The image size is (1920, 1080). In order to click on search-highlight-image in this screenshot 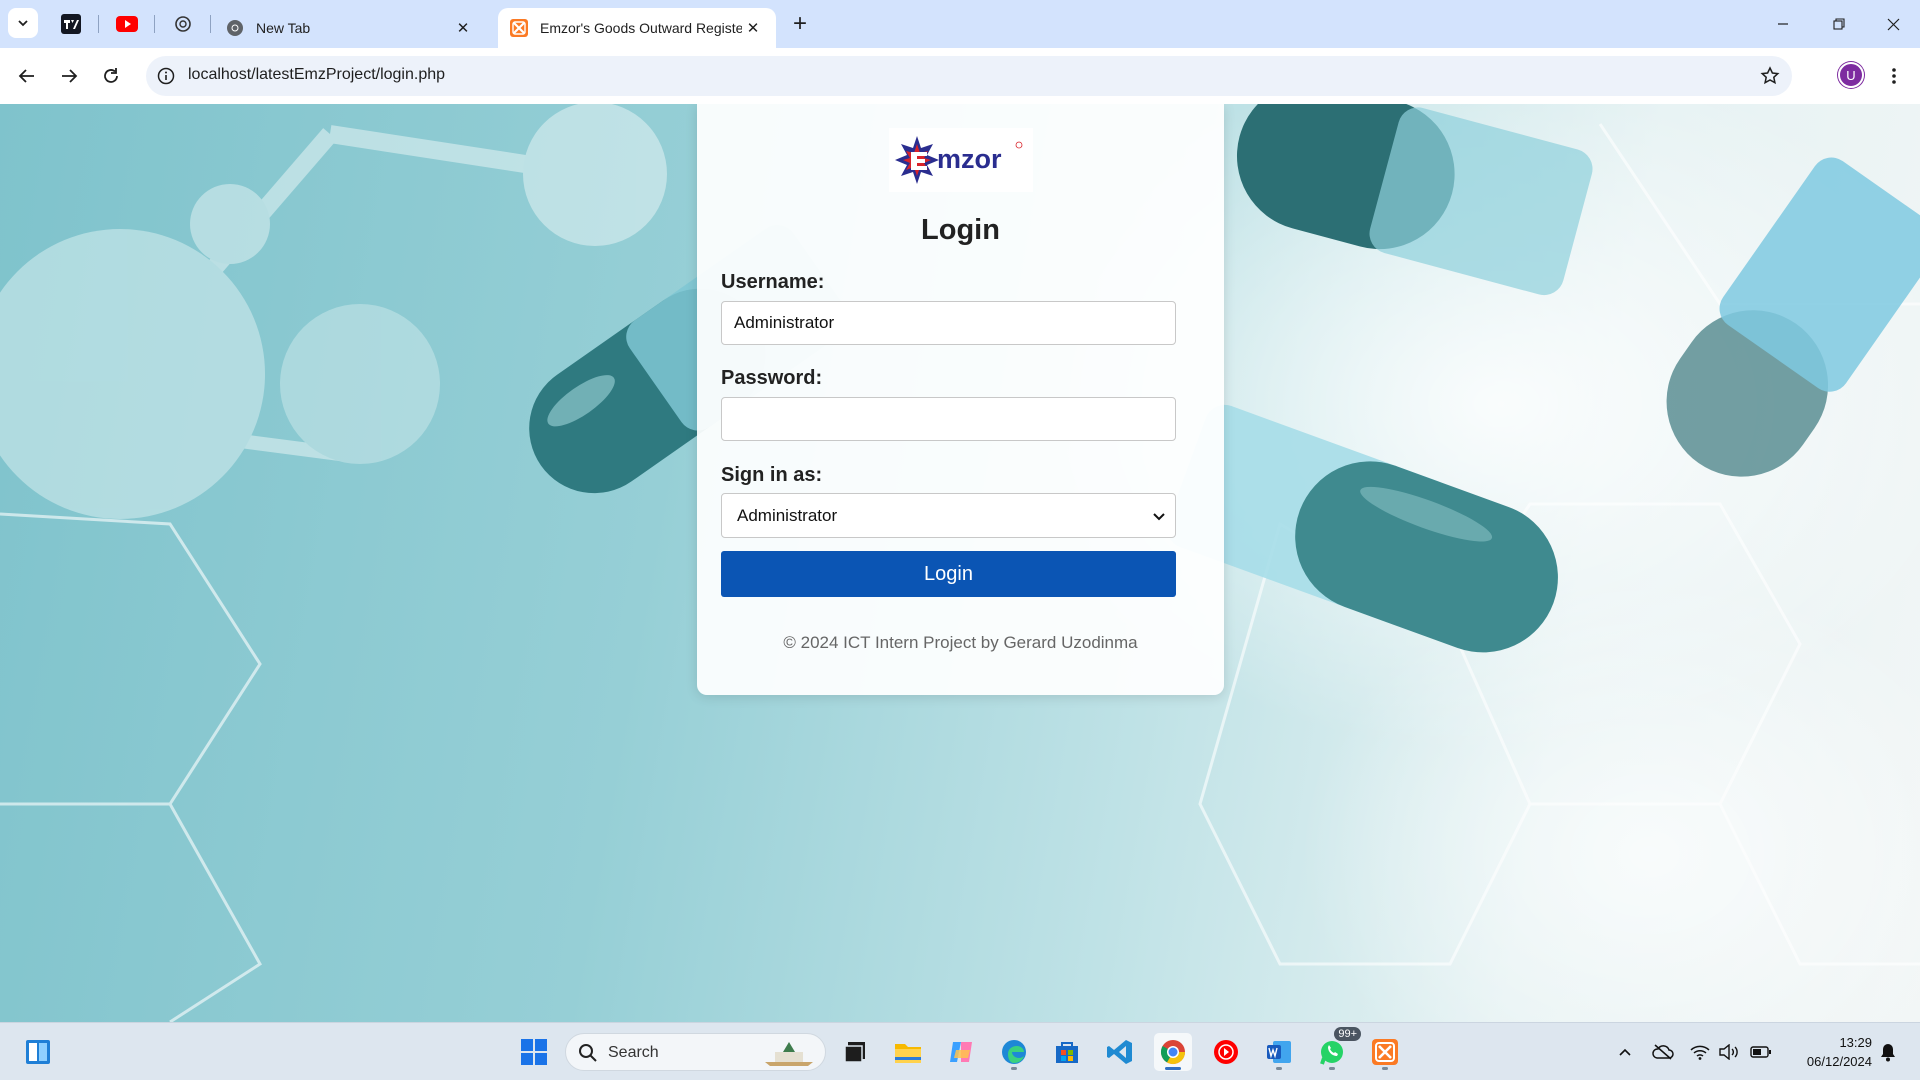, I will do `click(789, 1054)`.